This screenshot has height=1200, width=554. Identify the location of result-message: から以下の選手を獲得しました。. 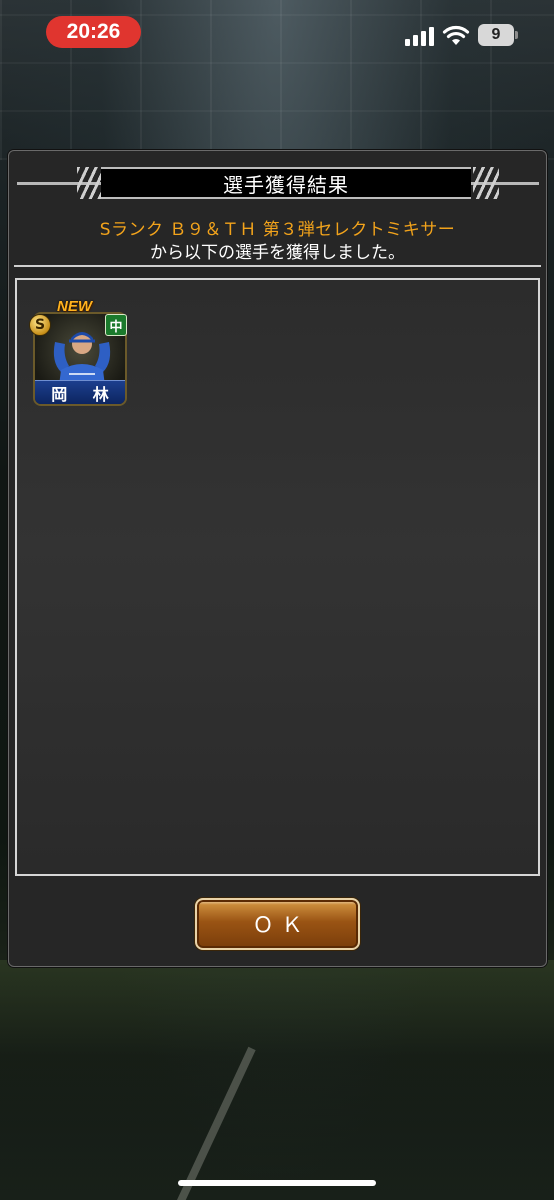
(277, 253).